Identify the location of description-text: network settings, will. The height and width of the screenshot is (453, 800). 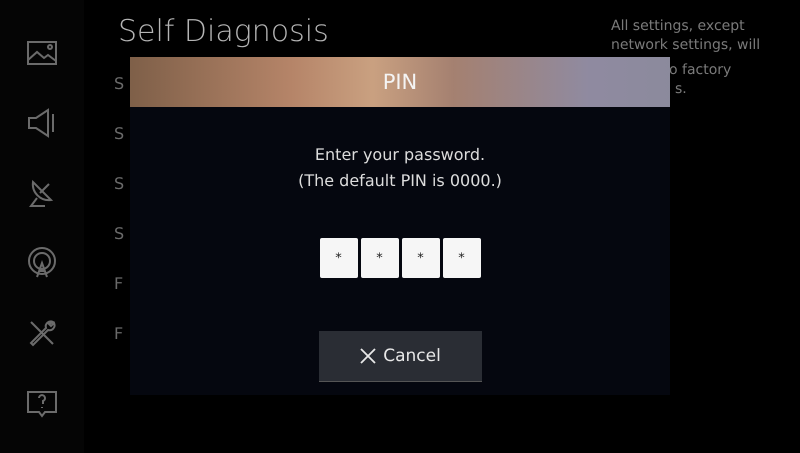
(685, 45).